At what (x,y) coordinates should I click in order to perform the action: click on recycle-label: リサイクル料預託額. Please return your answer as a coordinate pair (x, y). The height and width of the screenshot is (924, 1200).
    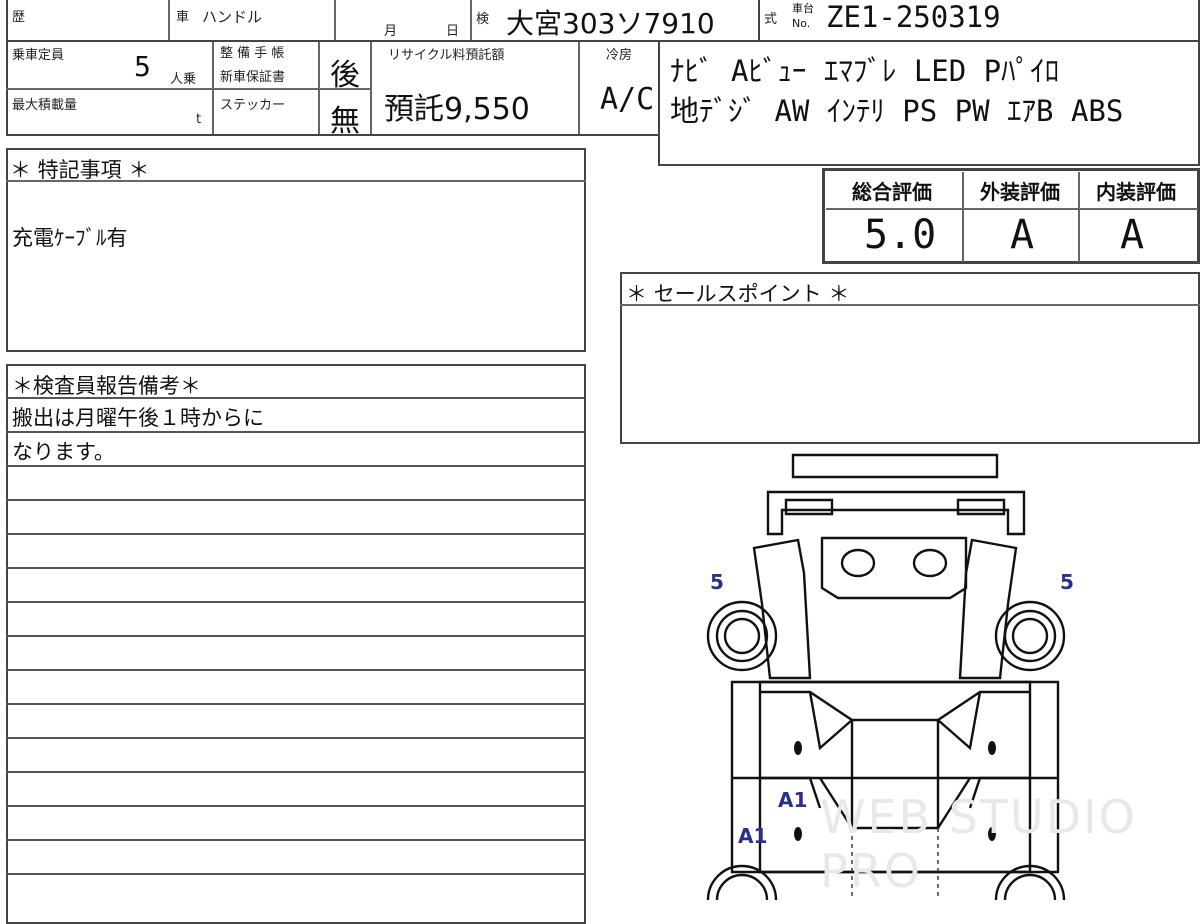
    Looking at the image, I should click on (446, 55).